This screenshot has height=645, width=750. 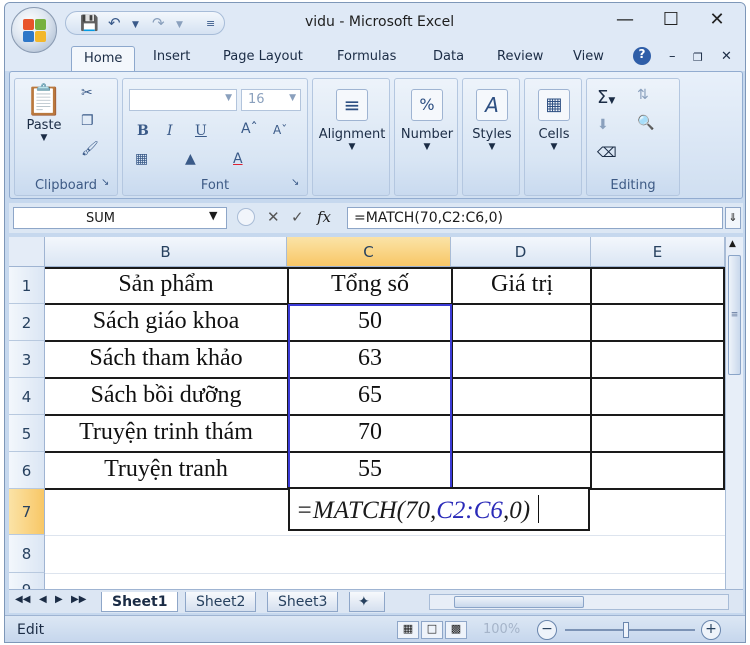 What do you see at coordinates (271, 100) in the screenshot?
I see `font-size-box: 16 ▼` at bounding box center [271, 100].